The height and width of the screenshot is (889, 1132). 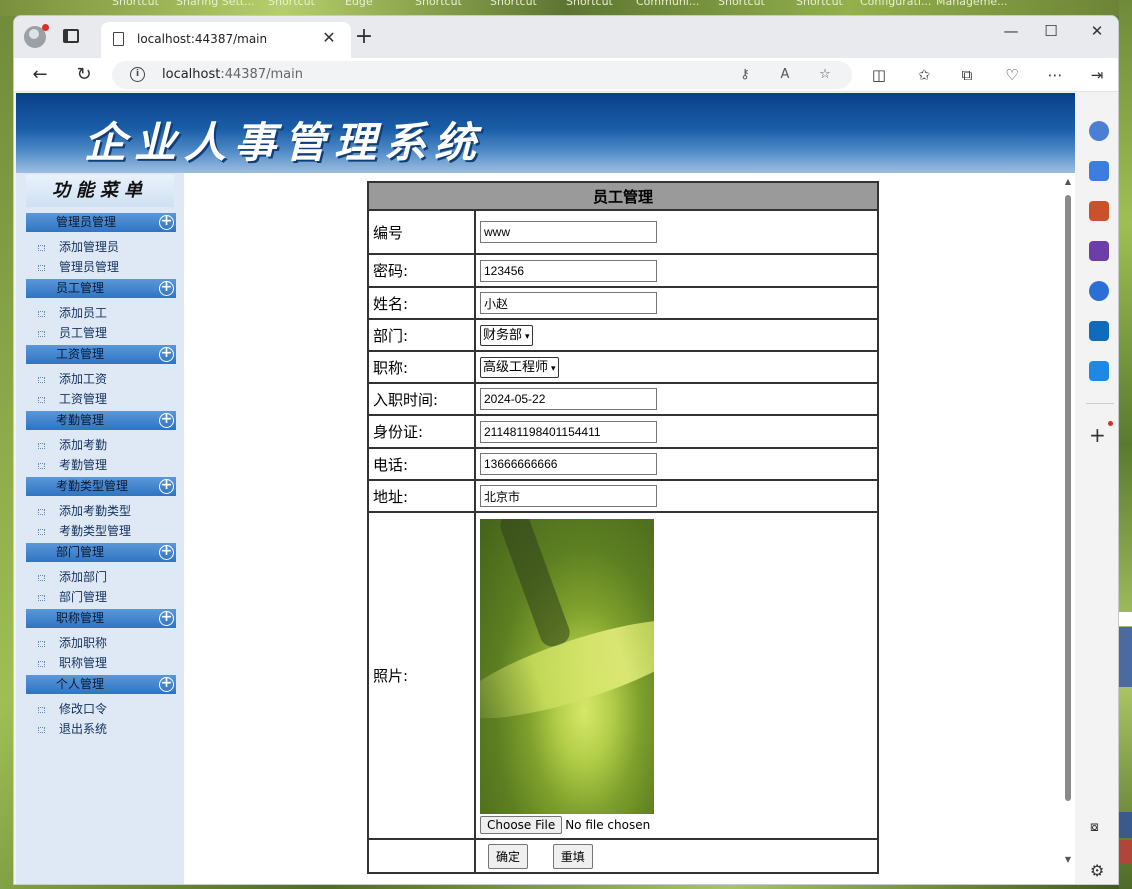 What do you see at coordinates (1051, 31) in the screenshot?
I see `maximize-button: ☐` at bounding box center [1051, 31].